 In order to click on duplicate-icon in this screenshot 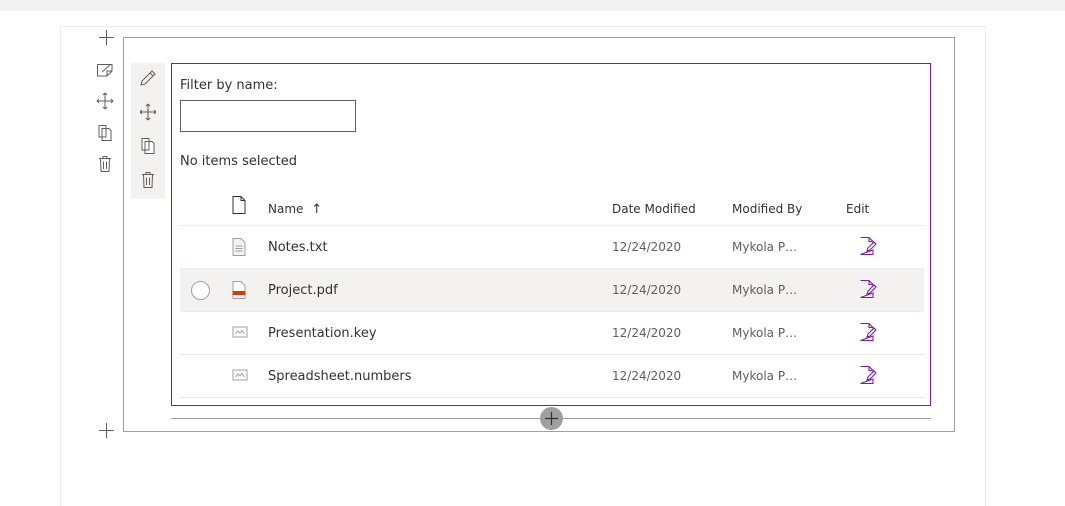, I will do `click(148, 146)`.